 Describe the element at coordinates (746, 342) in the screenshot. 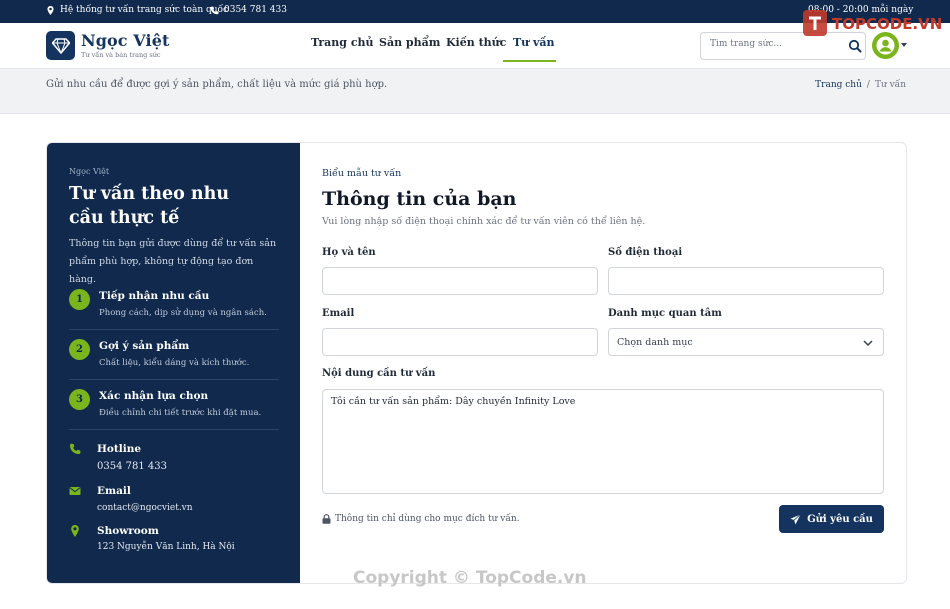

I see `category-select: Chọn danh mục` at that location.